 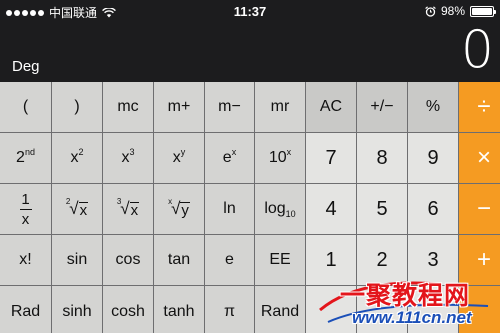 I want to click on memory-clear-button: mc, so click(x=128, y=107).